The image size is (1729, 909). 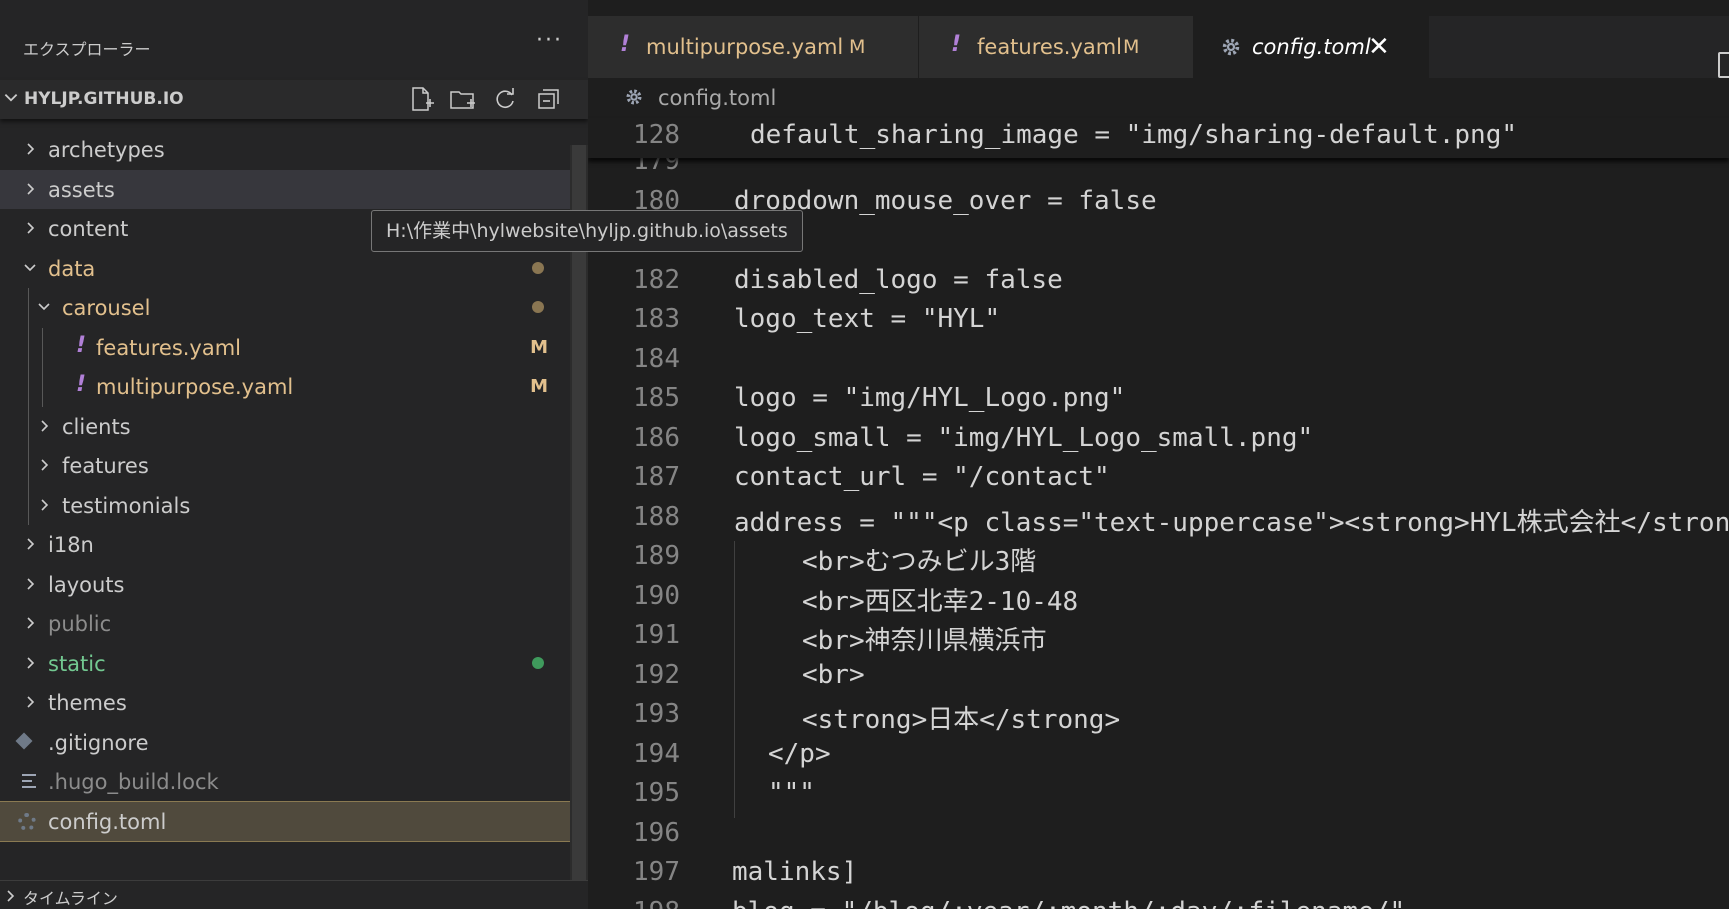 I want to click on code-line: malinks], so click(x=795, y=872).